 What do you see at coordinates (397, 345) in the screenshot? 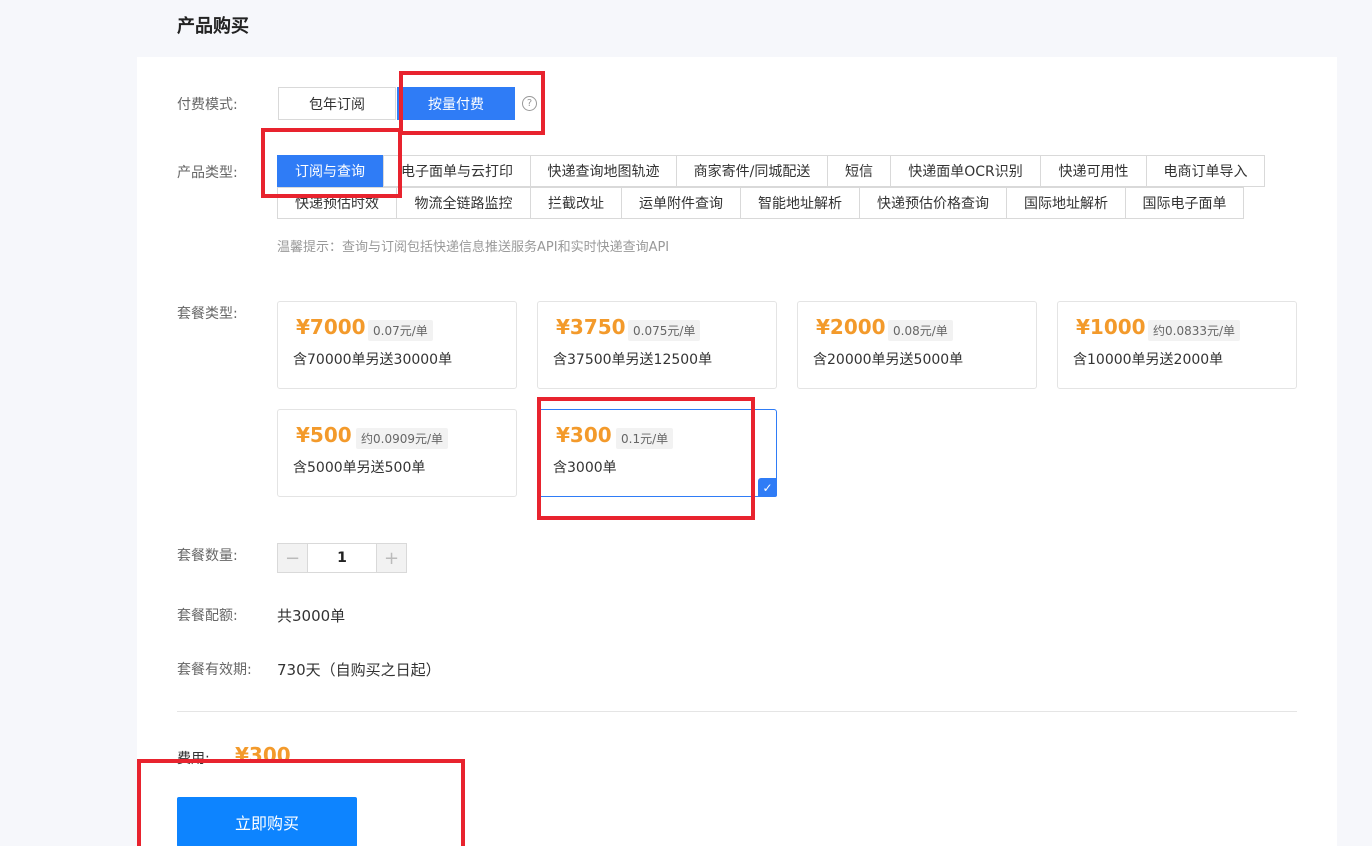
I see `plan-card-7000: ¥7000 0.07元/单 含70000单另送30000单` at bounding box center [397, 345].